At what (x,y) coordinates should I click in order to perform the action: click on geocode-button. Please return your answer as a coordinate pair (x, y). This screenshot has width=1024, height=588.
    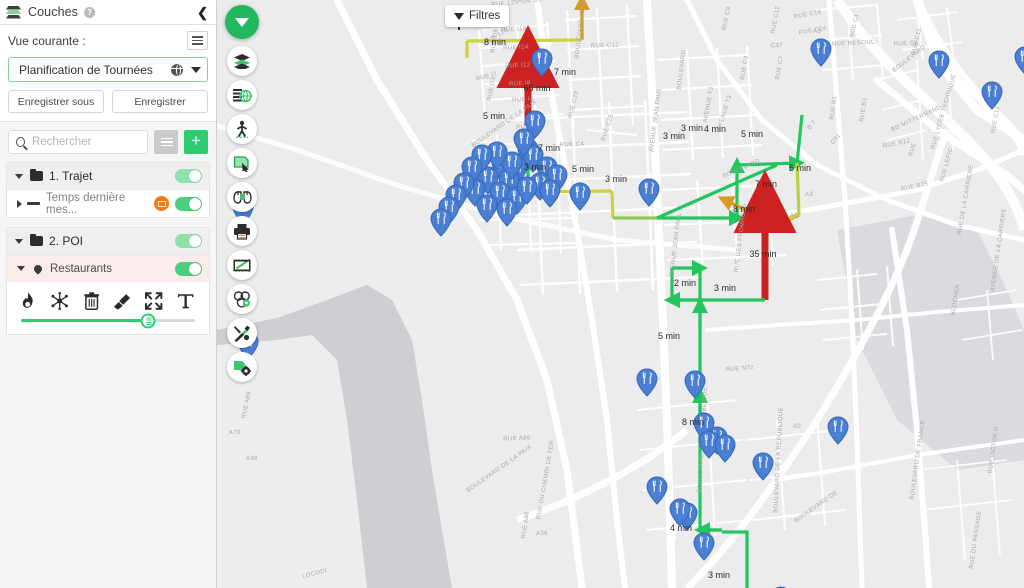
    Looking at the image, I should click on (242, 95).